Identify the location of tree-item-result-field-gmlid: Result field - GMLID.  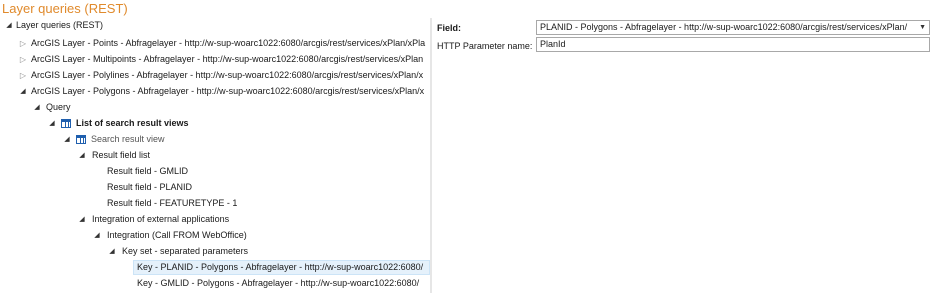
(215, 171).